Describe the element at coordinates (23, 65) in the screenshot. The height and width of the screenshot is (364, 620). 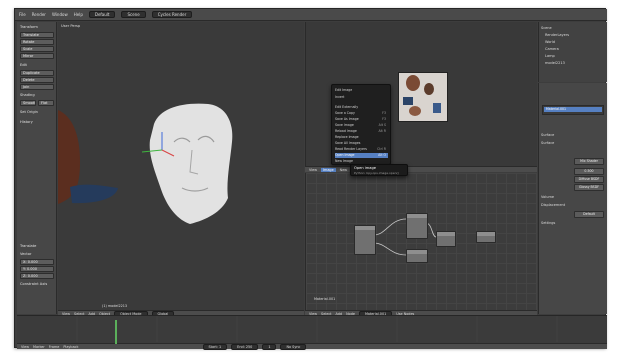
I see `tool-section-edit: Edit` at that location.